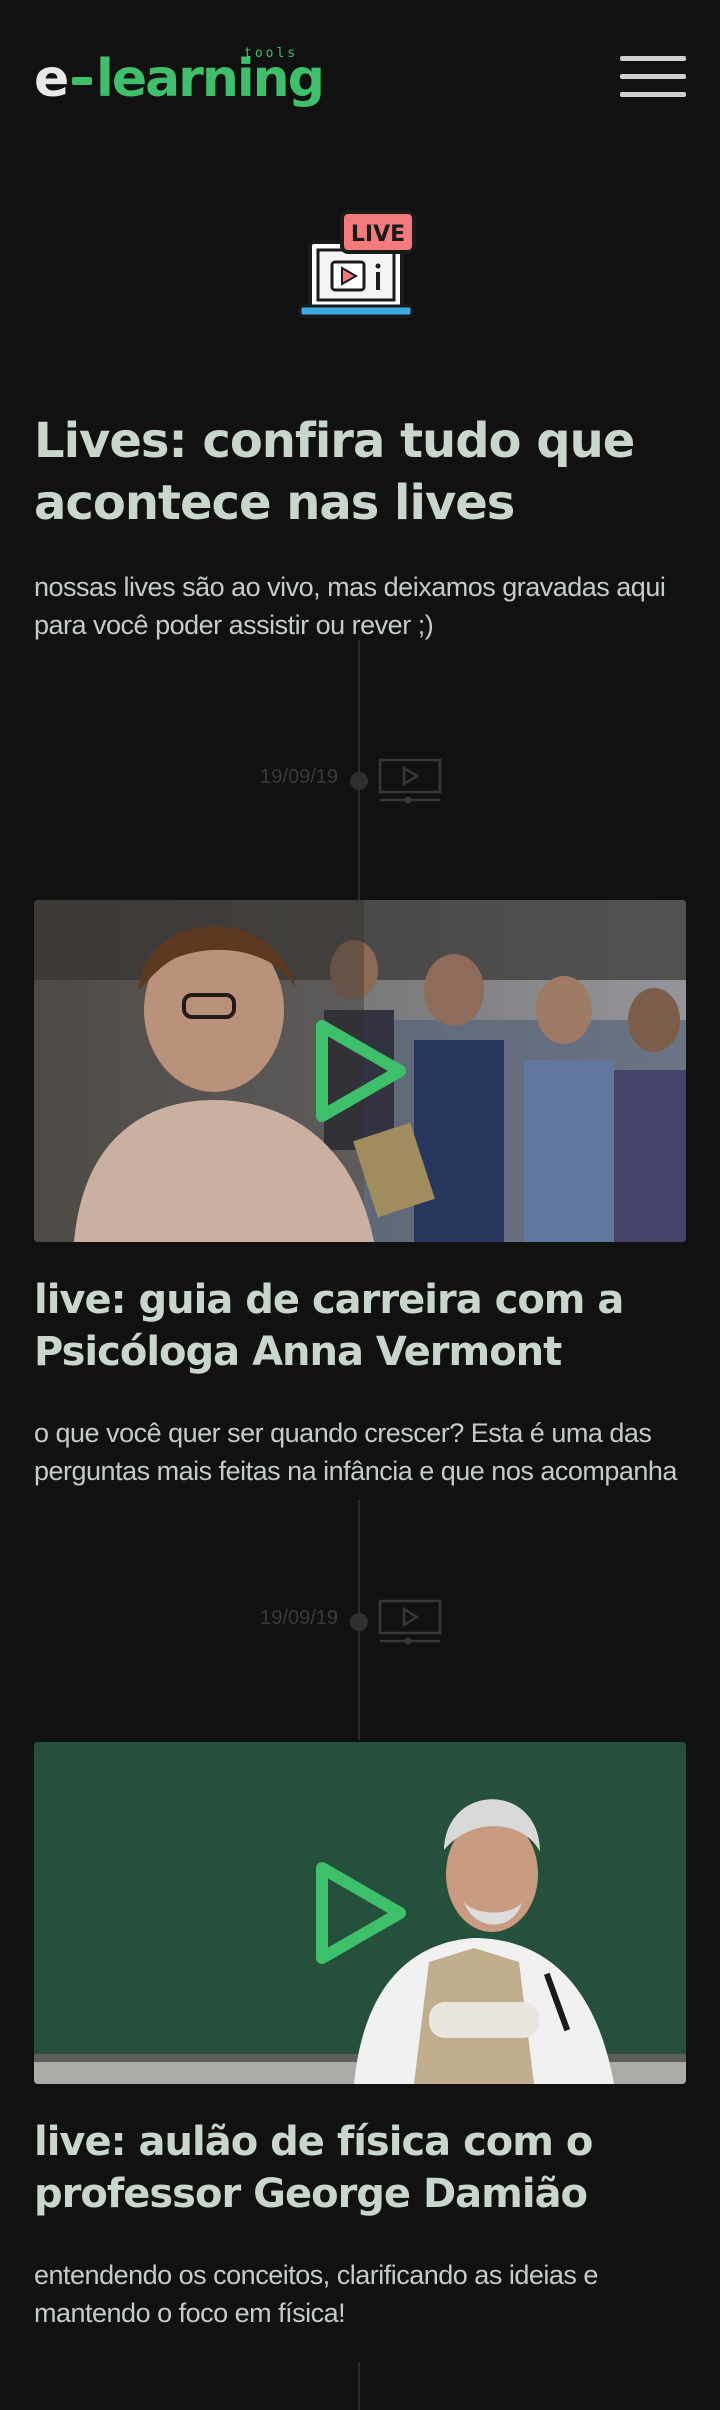  I want to click on logo: e learning tools, so click(184, 79).